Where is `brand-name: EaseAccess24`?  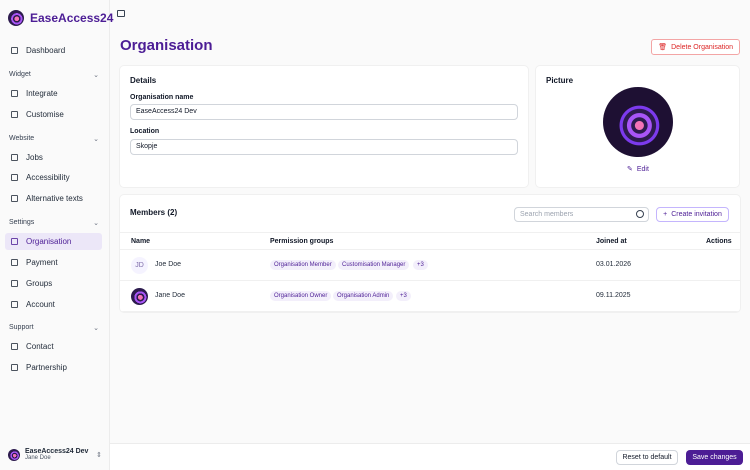
brand-name: EaseAccess24 is located at coordinates (72, 18).